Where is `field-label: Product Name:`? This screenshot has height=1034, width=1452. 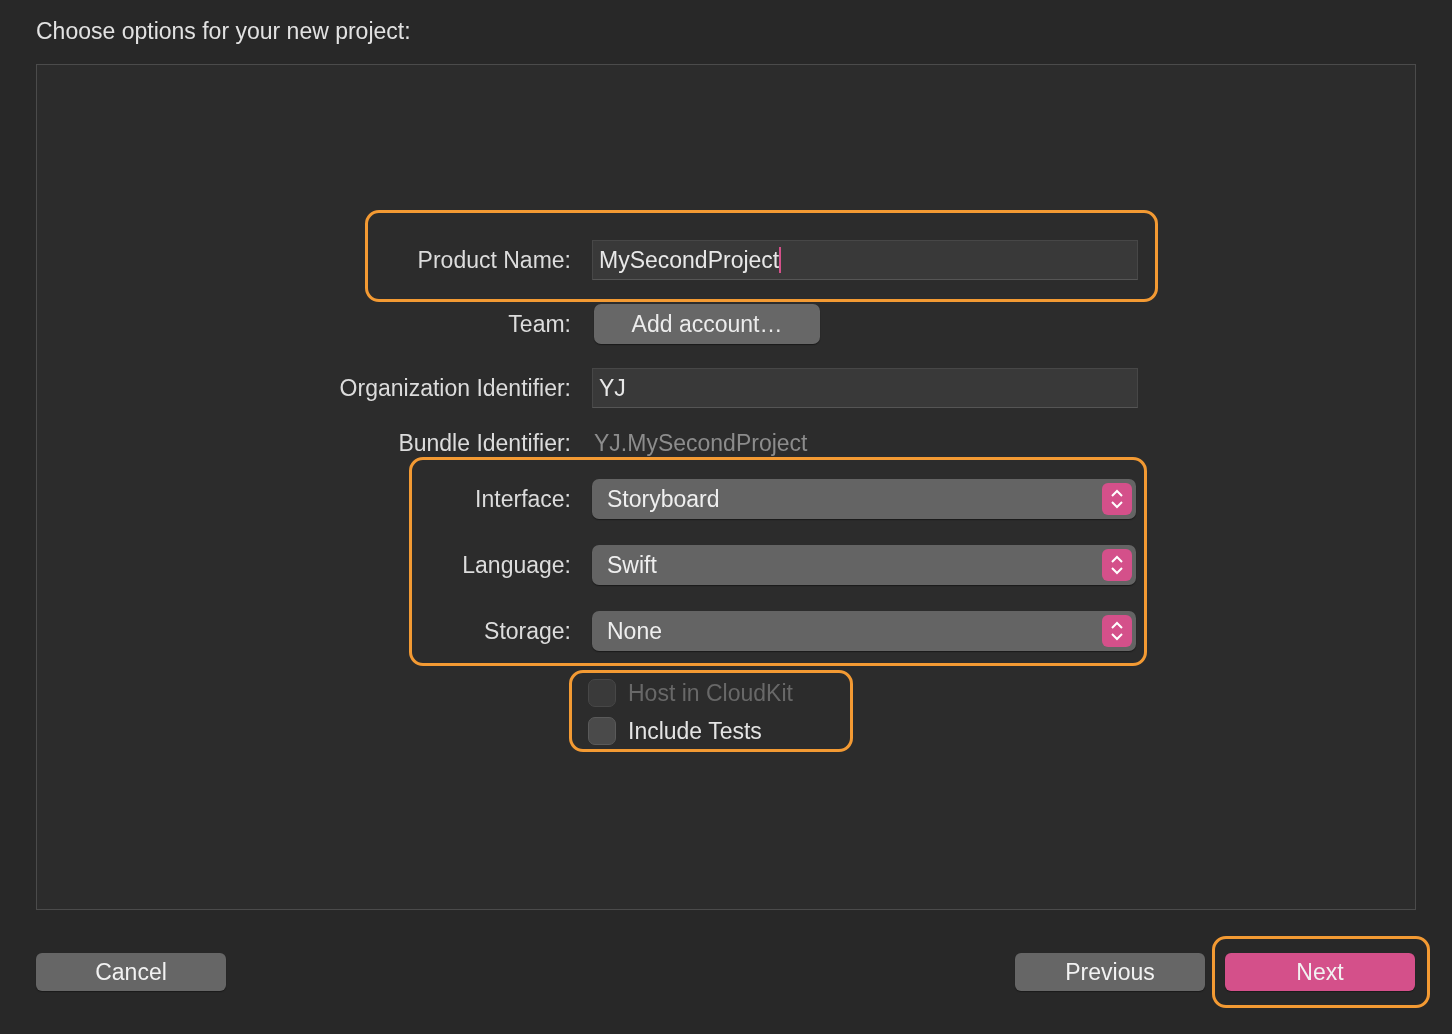 field-label: Product Name: is located at coordinates (493, 260).